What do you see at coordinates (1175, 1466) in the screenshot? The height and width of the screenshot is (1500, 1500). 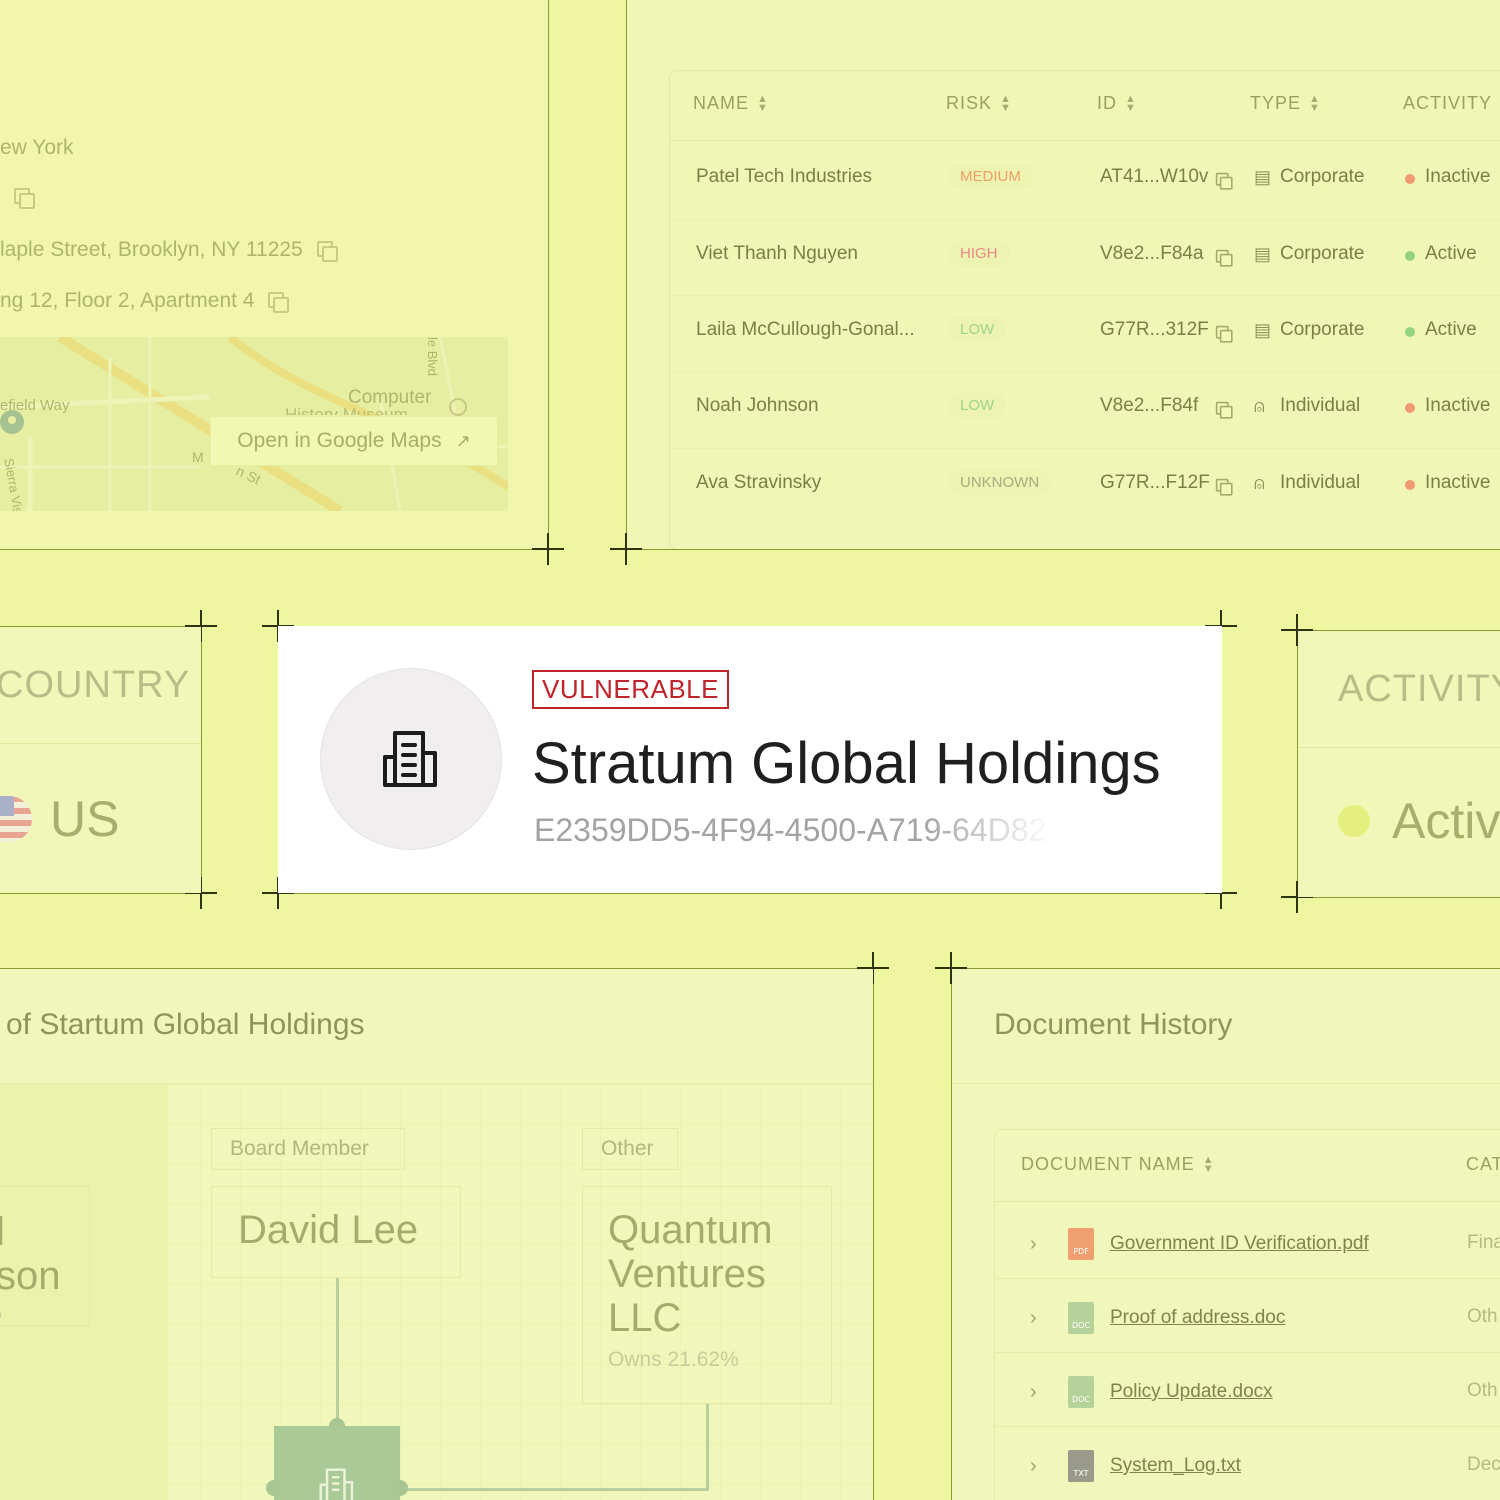 I see `document-link: System_Log.txt` at bounding box center [1175, 1466].